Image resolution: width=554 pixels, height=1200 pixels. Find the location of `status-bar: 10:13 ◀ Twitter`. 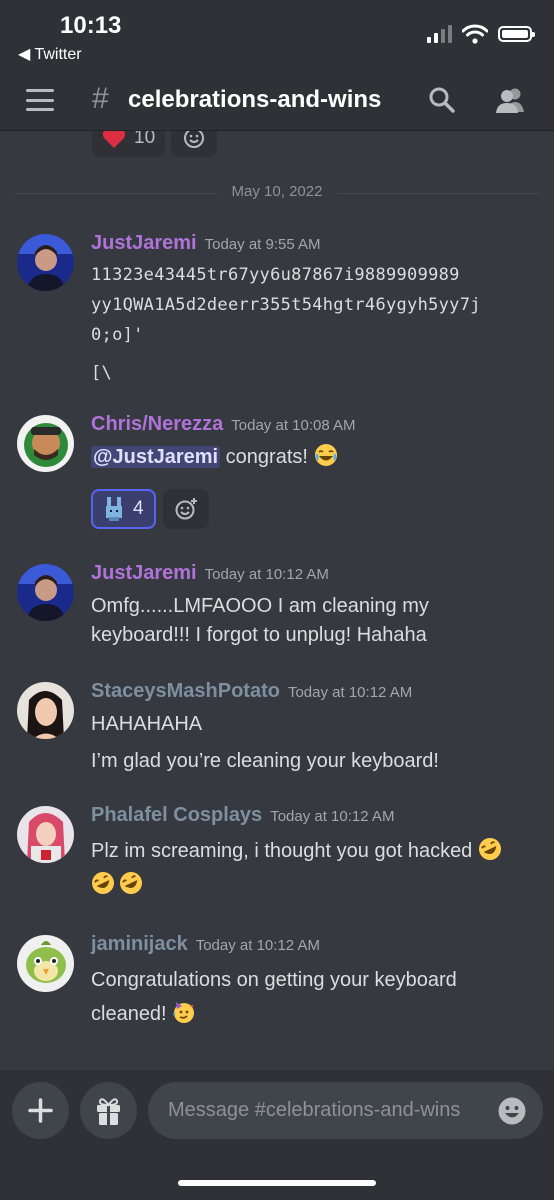

status-bar: 10:13 ◀ Twitter is located at coordinates (277, 36).